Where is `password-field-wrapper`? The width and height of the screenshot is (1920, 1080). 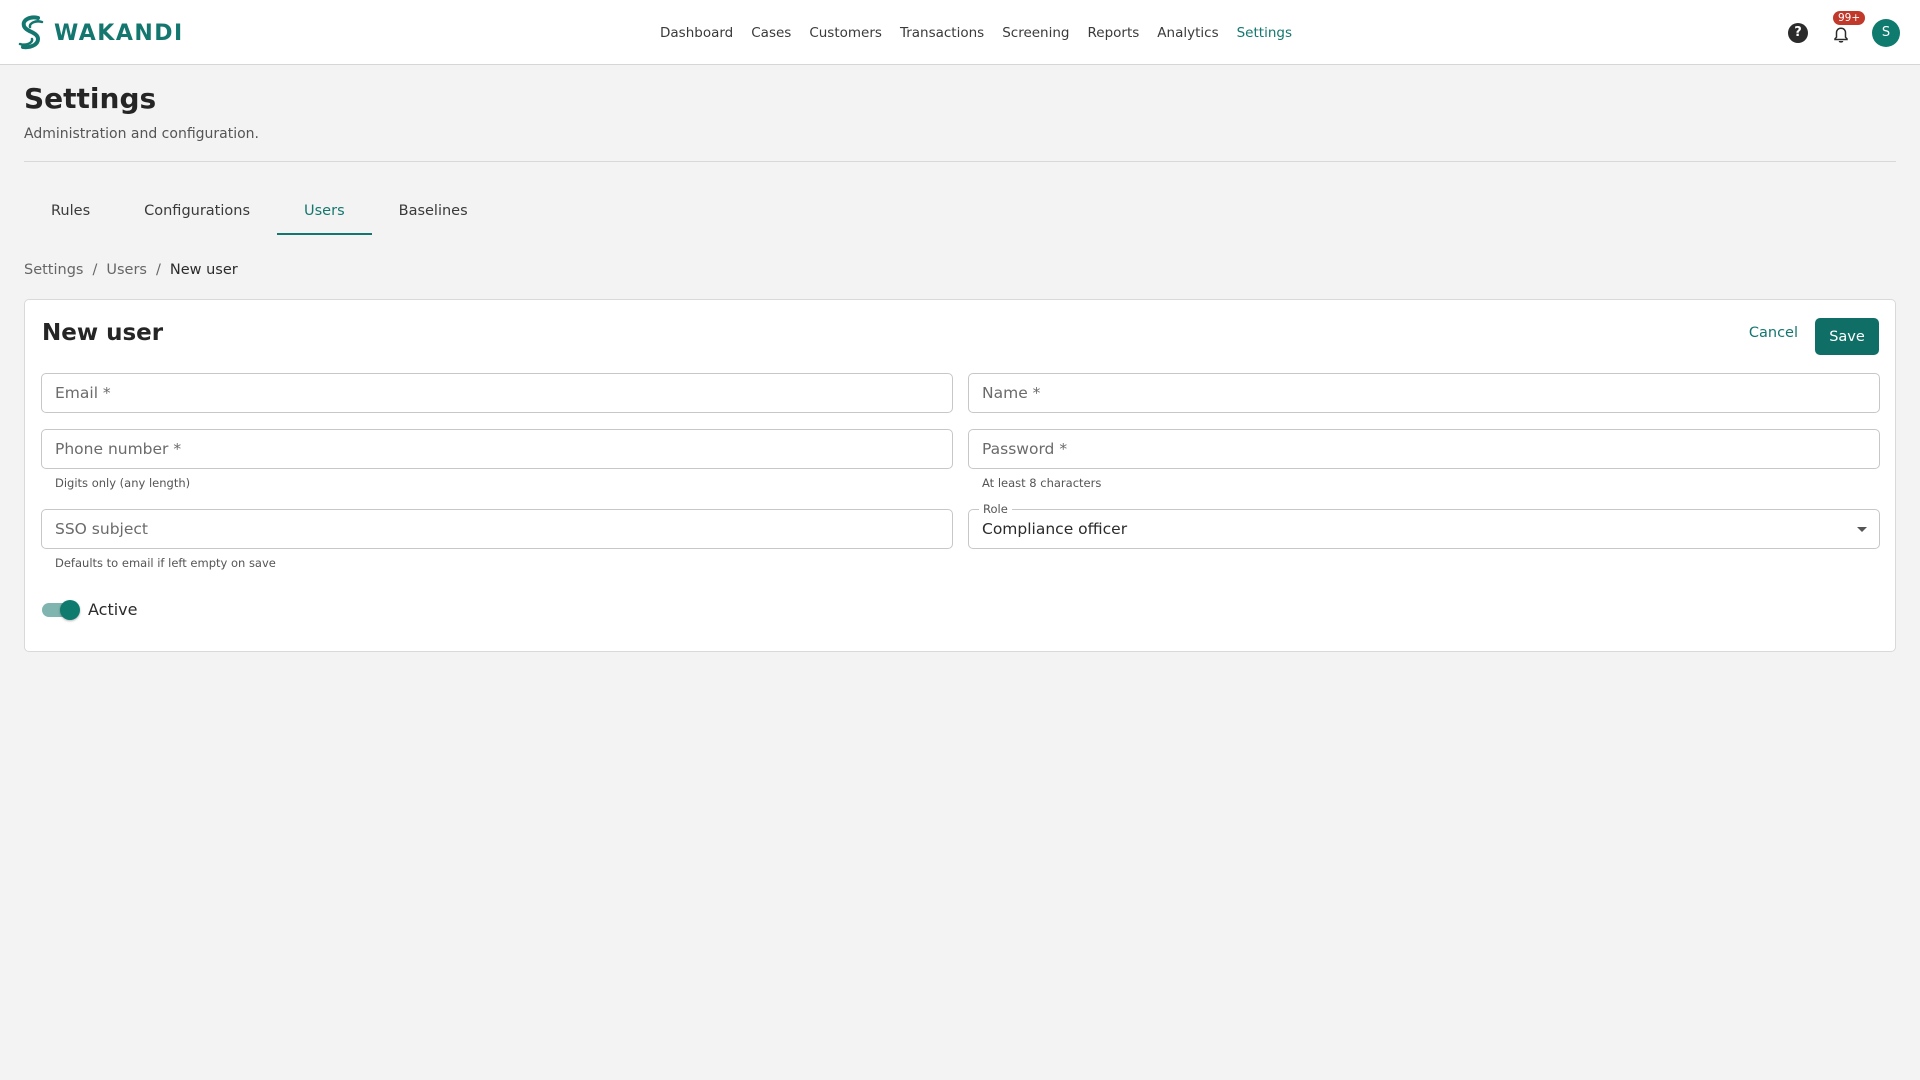 password-field-wrapper is located at coordinates (1424, 449).